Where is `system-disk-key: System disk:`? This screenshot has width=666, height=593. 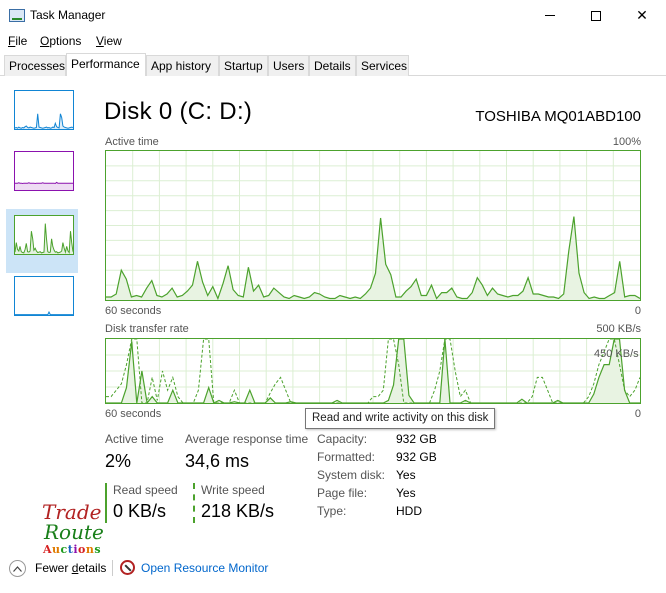 system-disk-key: System disk: is located at coordinates (351, 475).